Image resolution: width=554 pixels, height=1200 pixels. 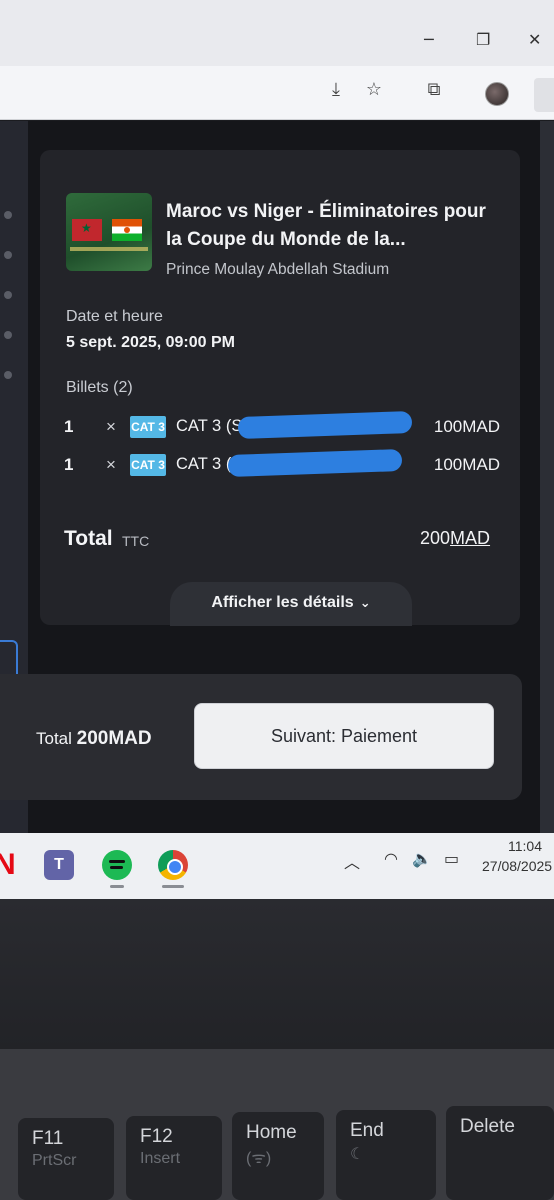 I want to click on wifi-icon: ◠, so click(x=391, y=858).